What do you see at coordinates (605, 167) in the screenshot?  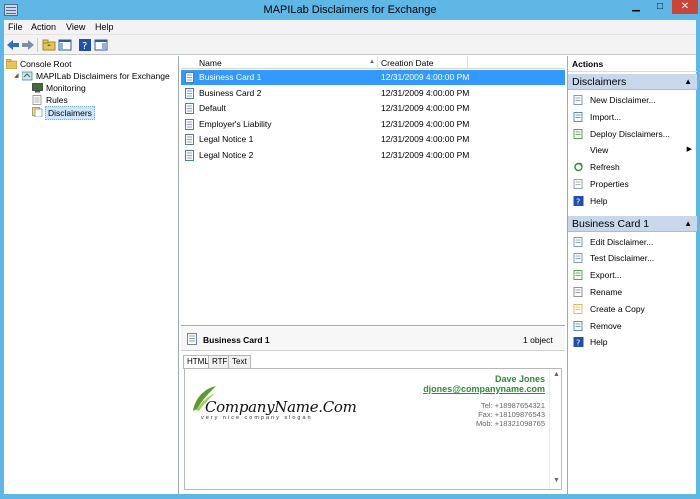 I see `action-item-label: Refresh` at bounding box center [605, 167].